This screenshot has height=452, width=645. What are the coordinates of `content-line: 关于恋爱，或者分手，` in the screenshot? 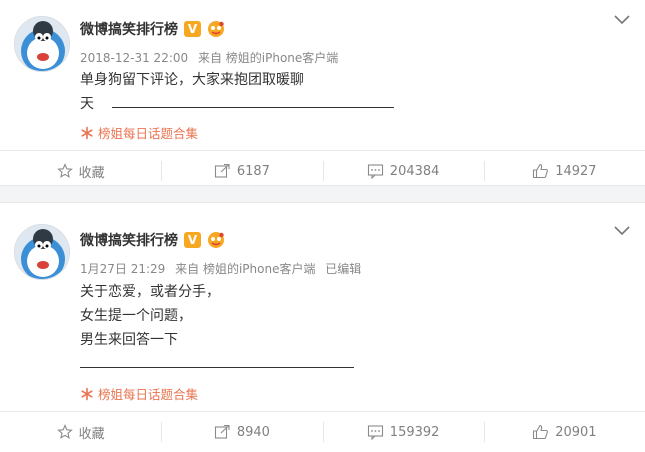 It's located at (150, 292).